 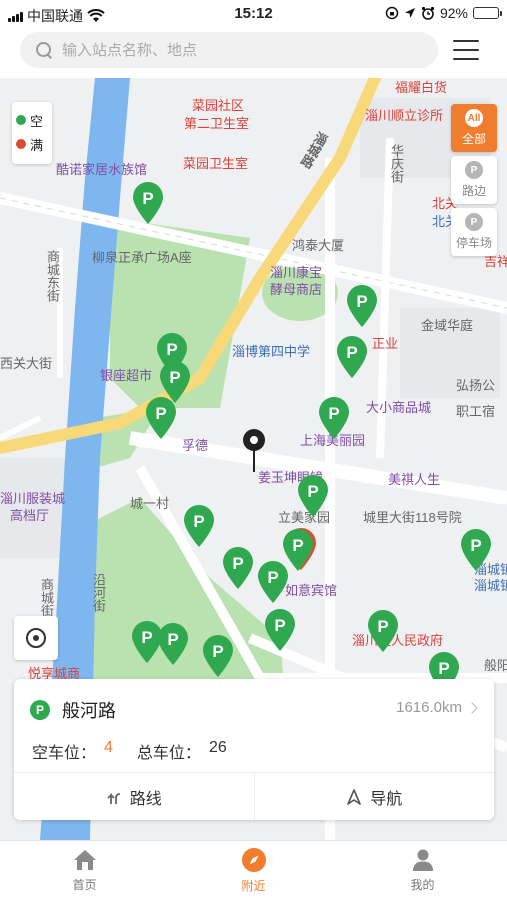 What do you see at coordinates (33, 498) in the screenshot?
I see `map-label: 淄川服装城` at bounding box center [33, 498].